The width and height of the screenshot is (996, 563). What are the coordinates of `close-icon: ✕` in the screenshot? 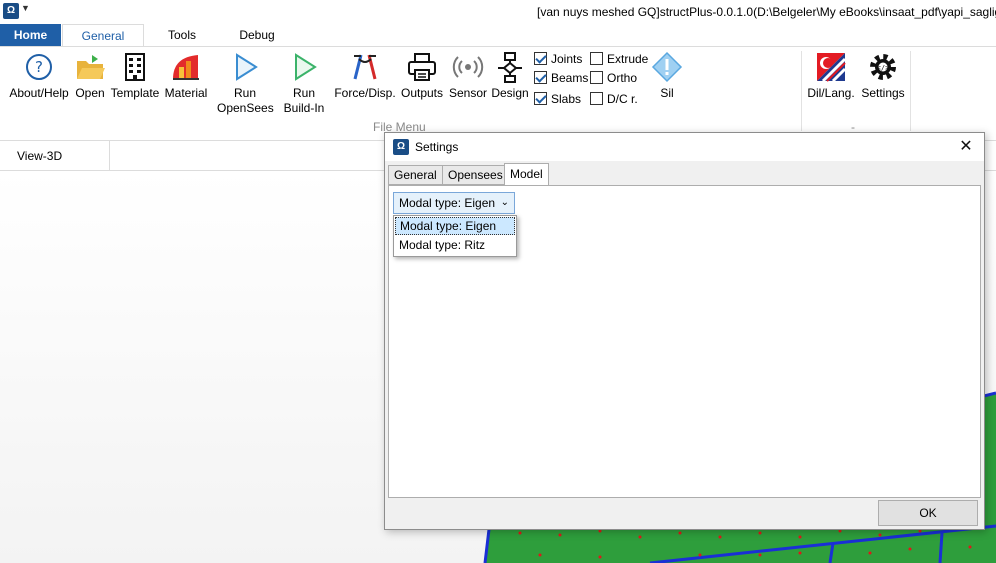 It's located at (966, 147).